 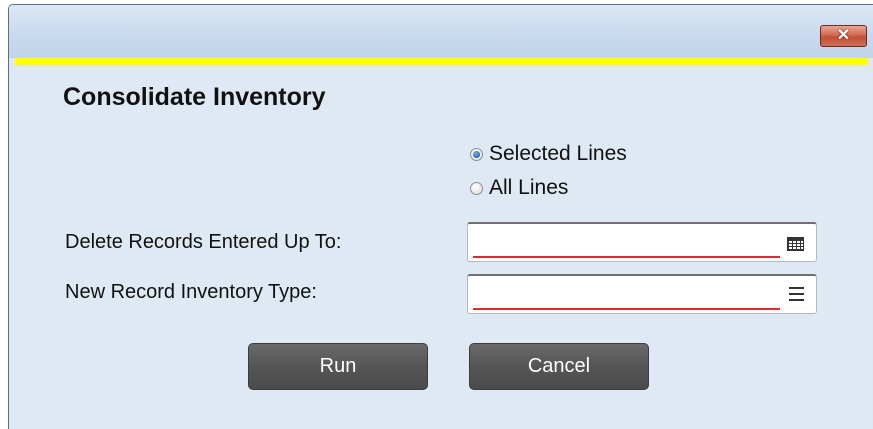 What do you see at coordinates (642, 242) in the screenshot?
I see `delete-records-date-field` at bounding box center [642, 242].